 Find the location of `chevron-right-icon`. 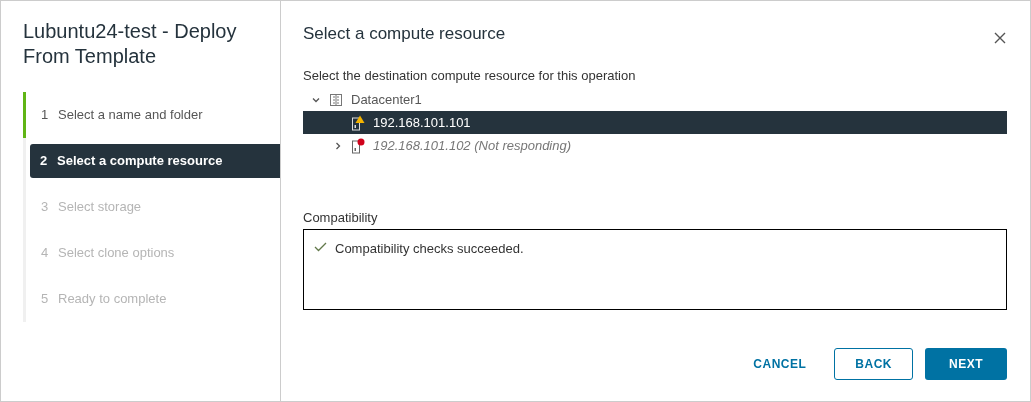

chevron-right-icon is located at coordinates (338, 145).